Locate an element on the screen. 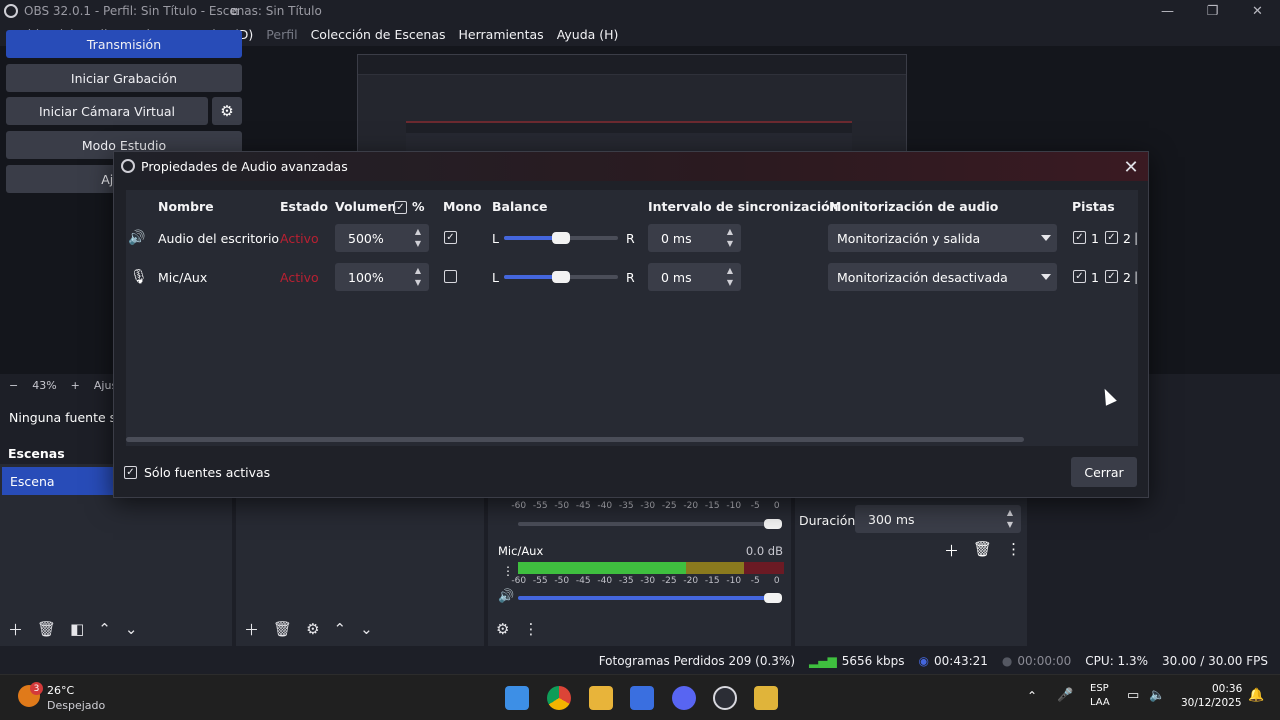 The image size is (1280, 720). volume-spinbox: 100% ▲ ▼ is located at coordinates (382, 277).